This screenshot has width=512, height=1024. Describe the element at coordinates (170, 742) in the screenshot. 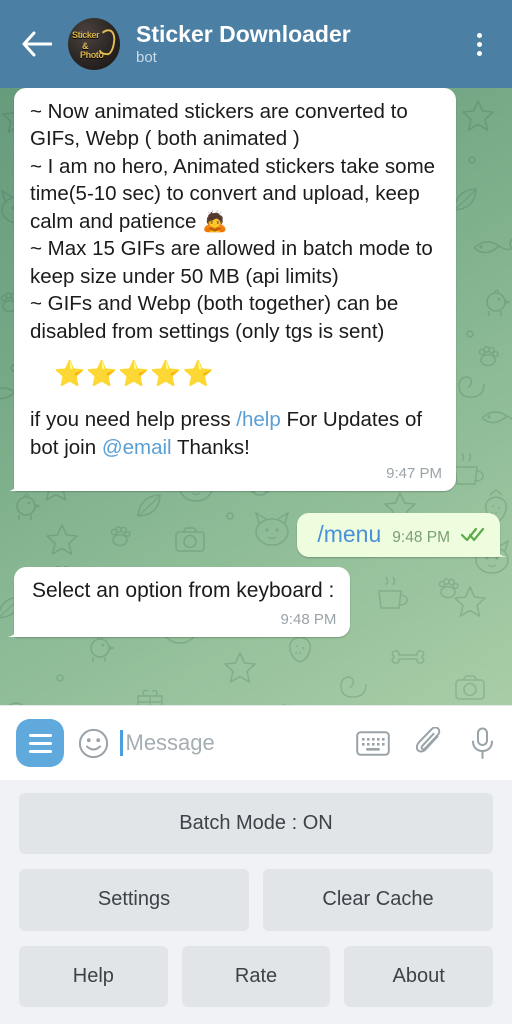

I see `message-input-placeholder: Message` at that location.